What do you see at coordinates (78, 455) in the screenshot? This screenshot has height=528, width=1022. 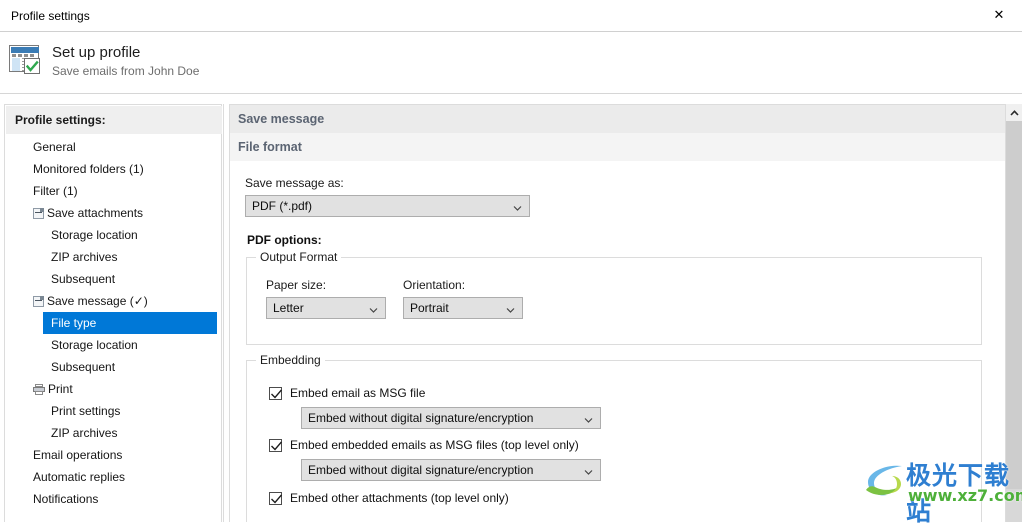 I see `sidebar-item-label: Email operations` at bounding box center [78, 455].